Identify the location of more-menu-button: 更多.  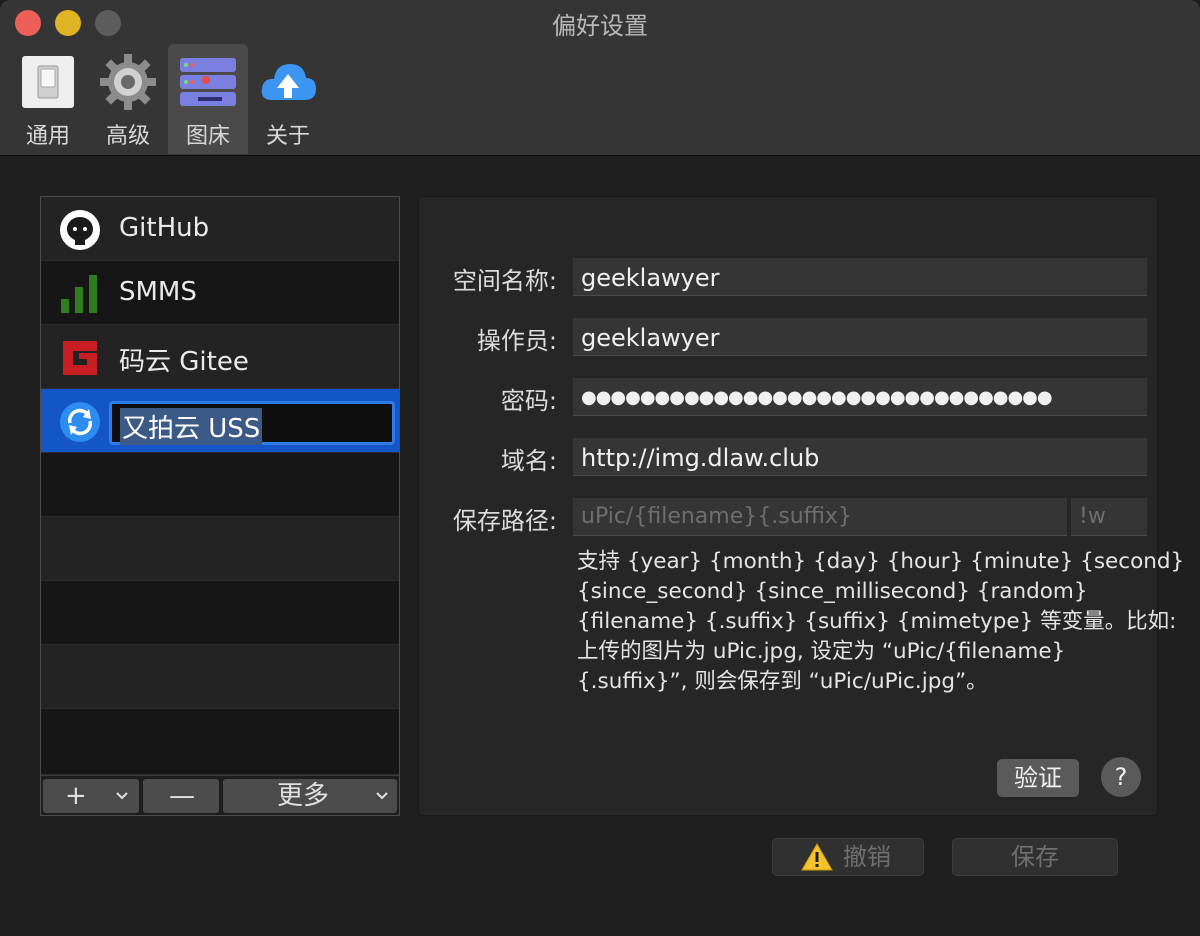
(310, 796).